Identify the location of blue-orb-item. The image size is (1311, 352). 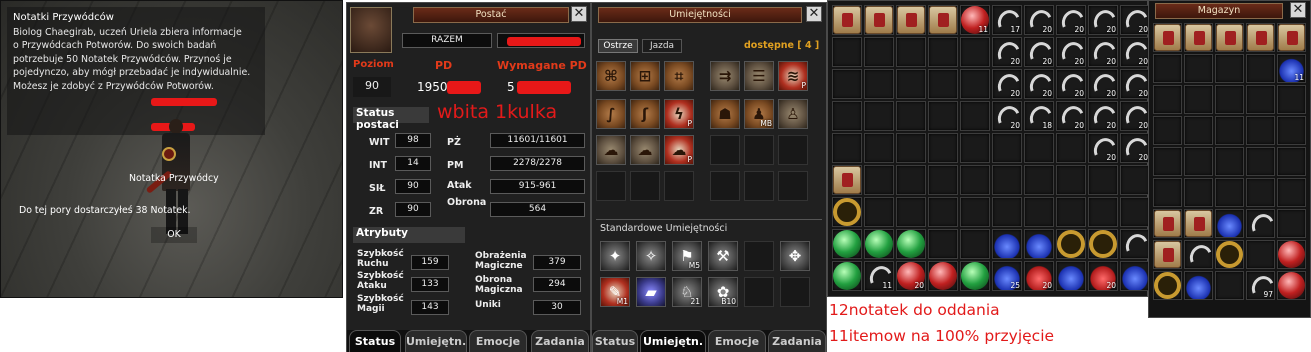
(975, 276).